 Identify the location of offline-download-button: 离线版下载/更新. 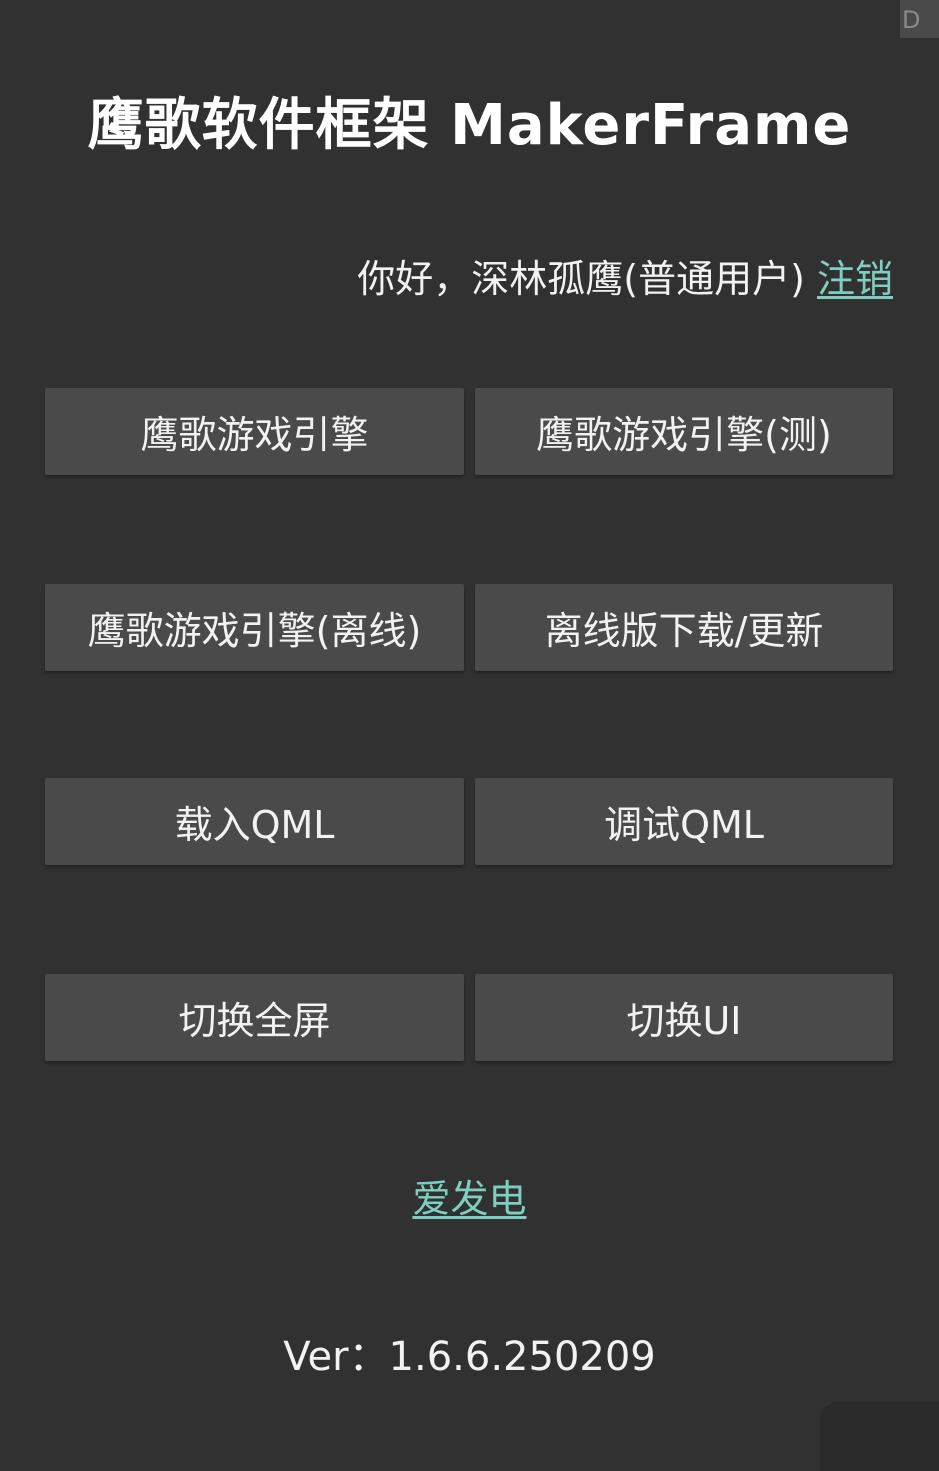
(684, 627).